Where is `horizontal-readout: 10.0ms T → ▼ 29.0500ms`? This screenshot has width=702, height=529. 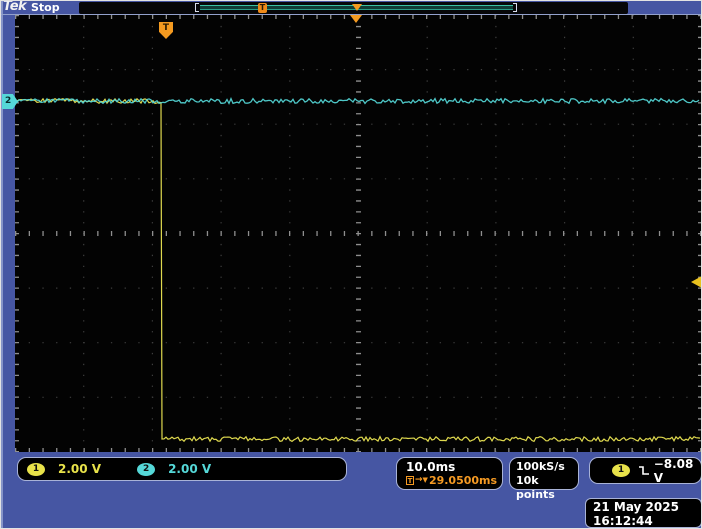 horizontal-readout: 10.0ms T → ▼ 29.0500ms is located at coordinates (449, 473).